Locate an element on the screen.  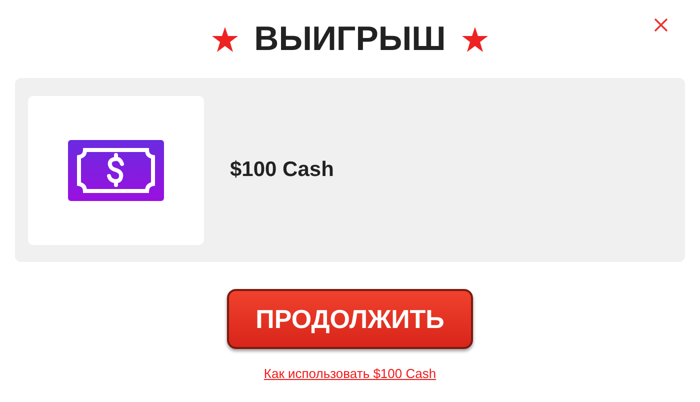
banknote-icon is located at coordinates (116, 170).